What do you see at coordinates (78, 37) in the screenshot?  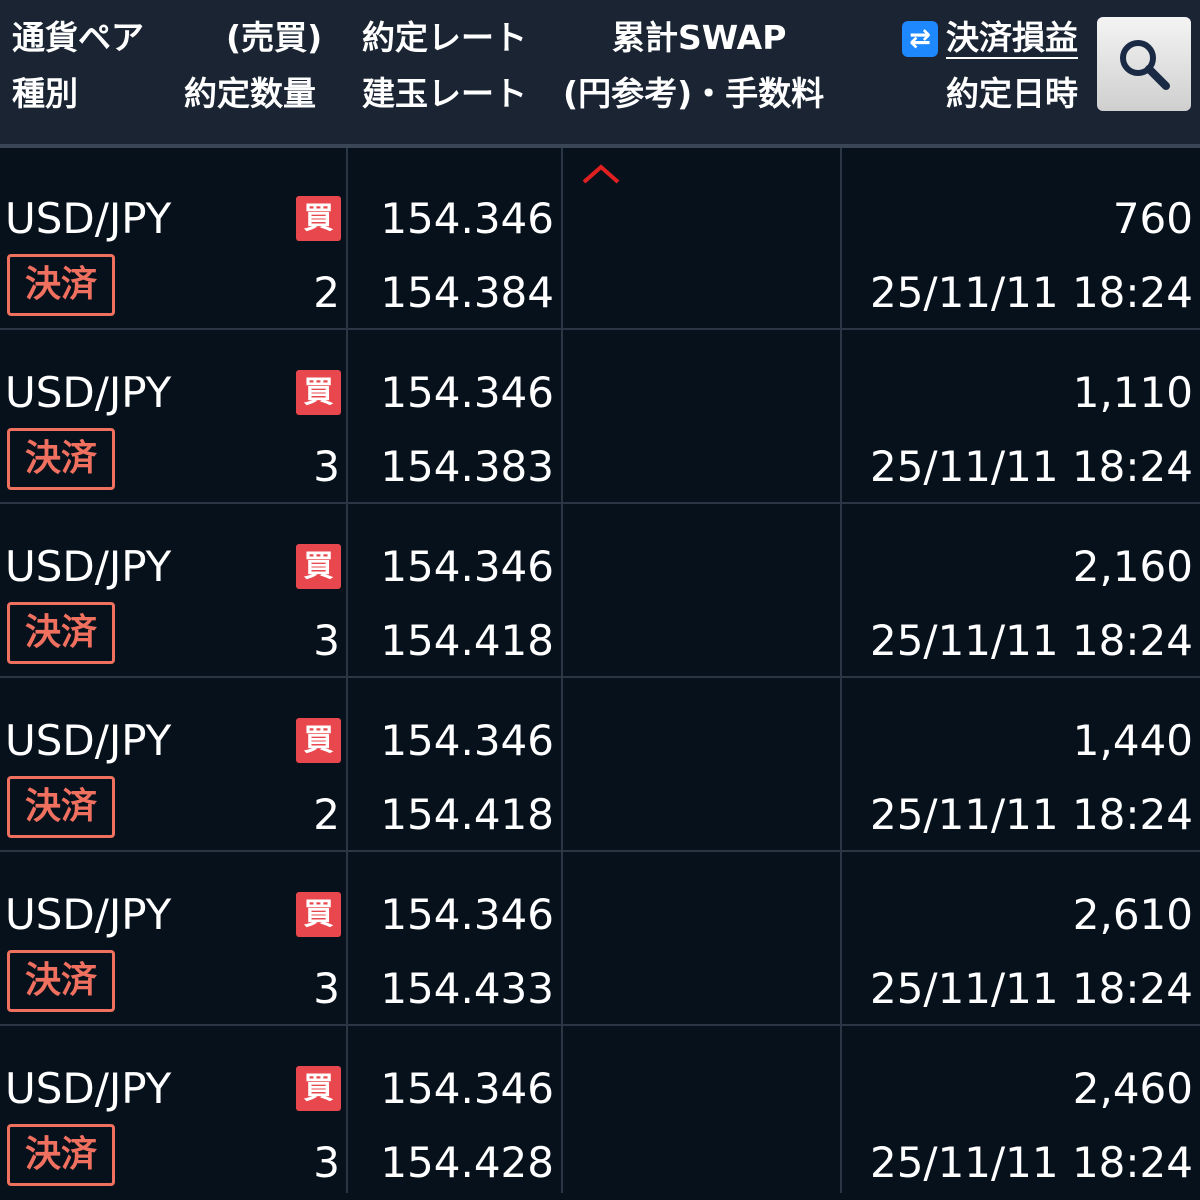 I see `header-currency-pair: 通貨ペア` at bounding box center [78, 37].